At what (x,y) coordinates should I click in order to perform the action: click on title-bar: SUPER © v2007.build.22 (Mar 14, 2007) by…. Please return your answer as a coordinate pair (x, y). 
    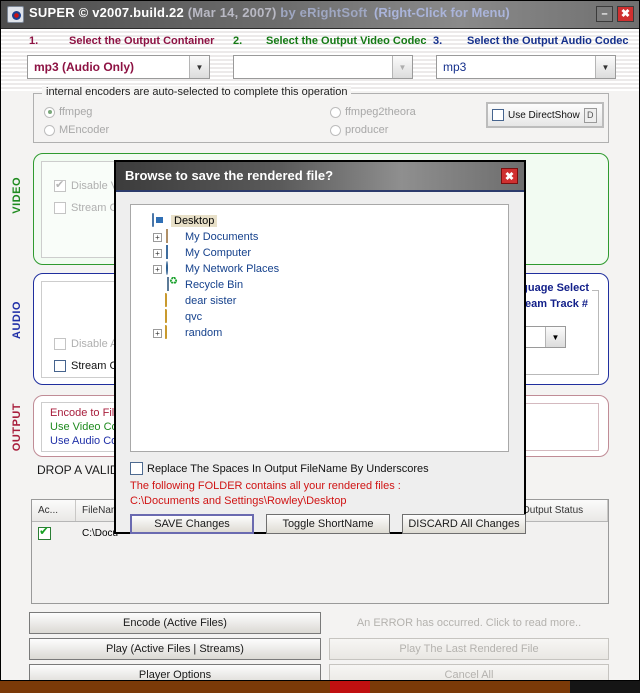
    Looking at the image, I should click on (320, 15).